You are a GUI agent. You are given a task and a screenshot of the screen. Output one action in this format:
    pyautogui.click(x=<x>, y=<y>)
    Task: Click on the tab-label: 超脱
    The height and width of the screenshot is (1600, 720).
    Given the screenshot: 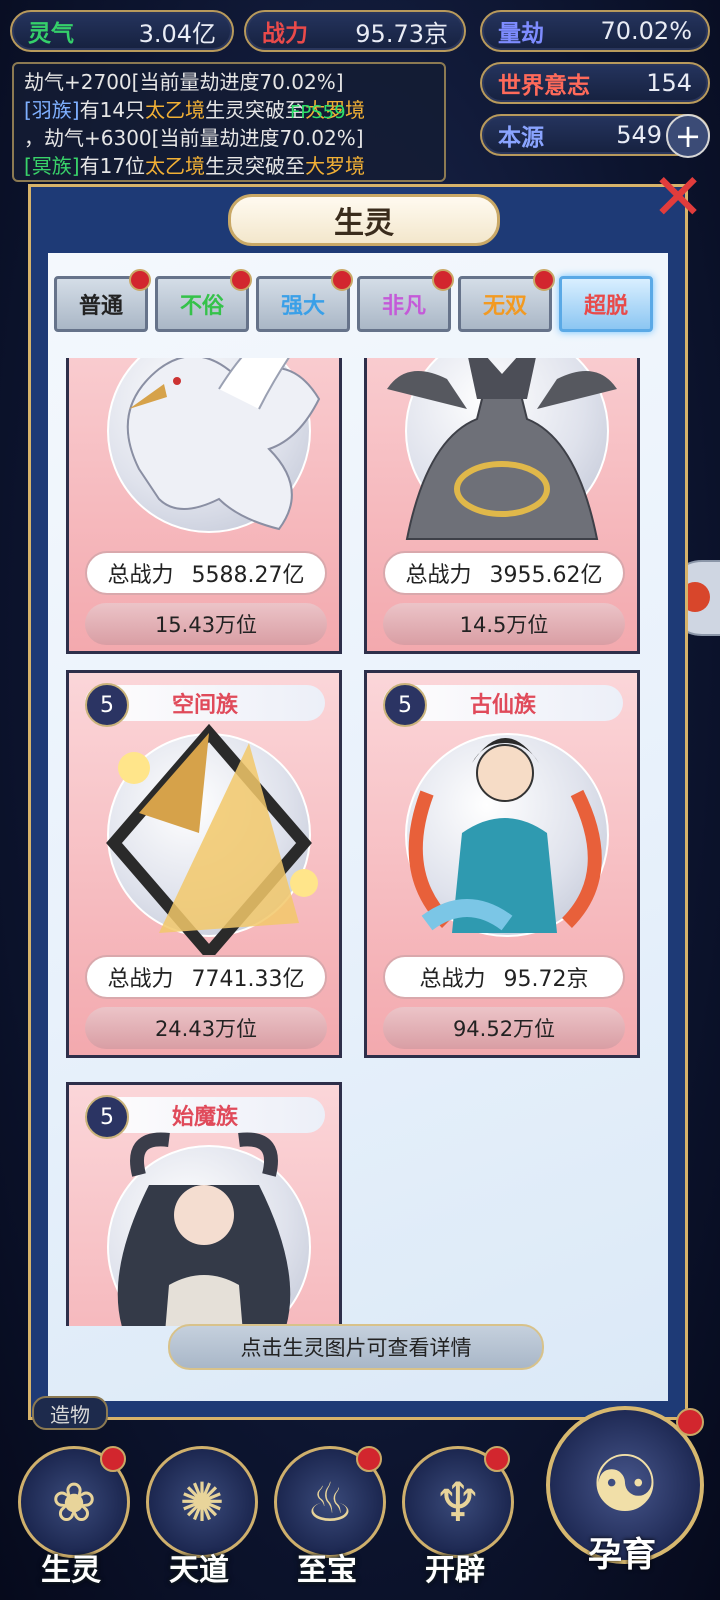 What is the action you would take?
    pyautogui.click(x=605, y=306)
    